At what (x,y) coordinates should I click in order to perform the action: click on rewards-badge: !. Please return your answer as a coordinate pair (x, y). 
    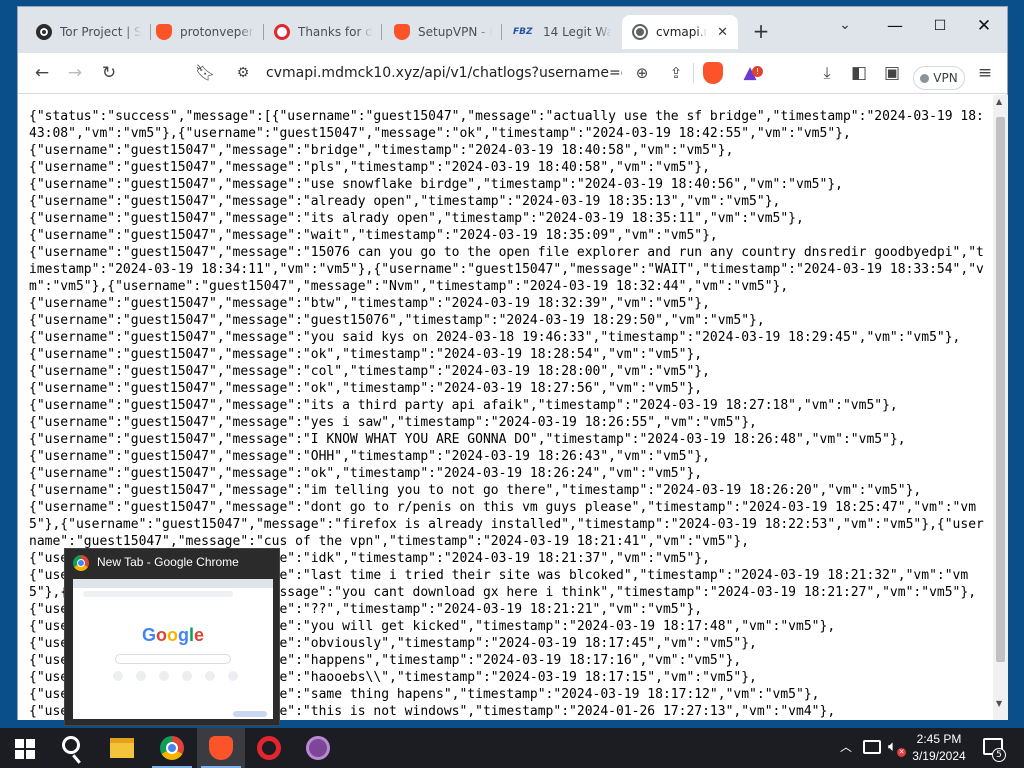
    Looking at the image, I should click on (757, 71).